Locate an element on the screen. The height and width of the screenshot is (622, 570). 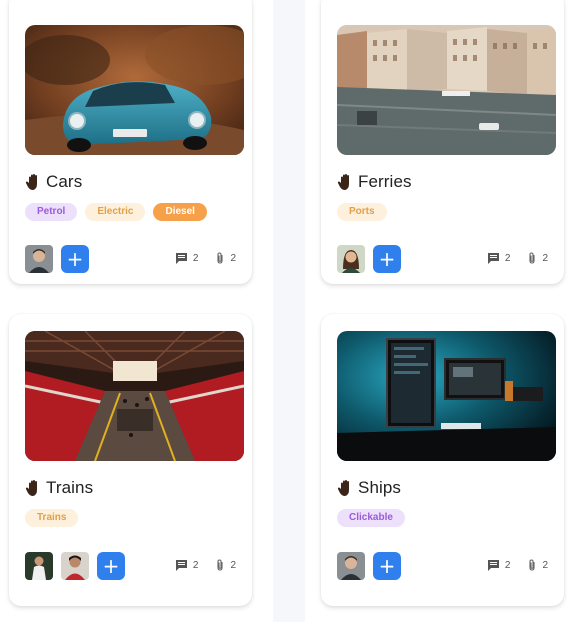
card-title: Trains is located at coordinates (70, 487).